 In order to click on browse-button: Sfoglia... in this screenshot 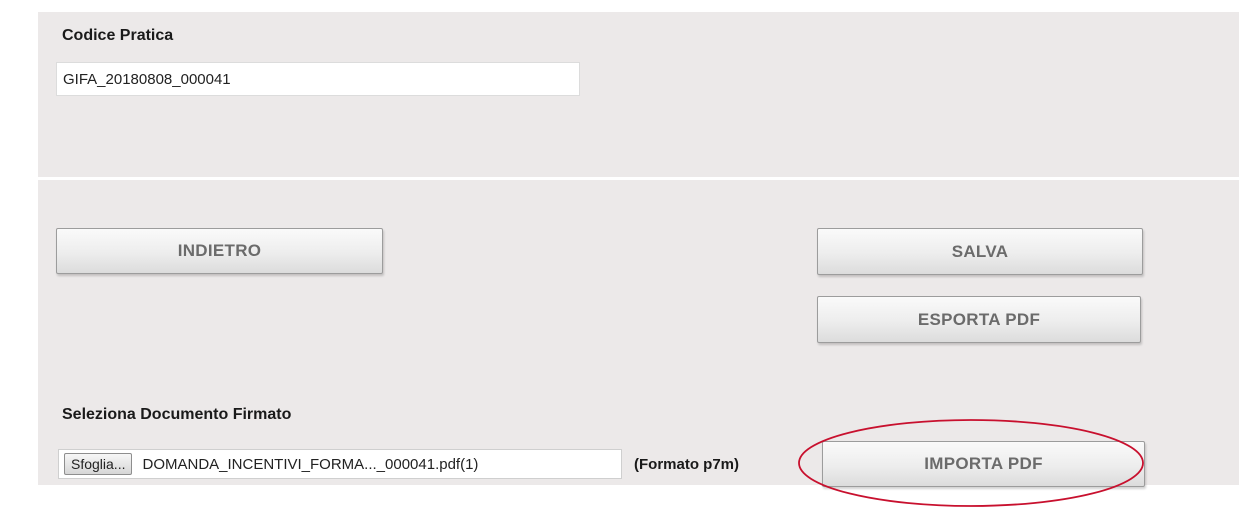, I will do `click(98, 464)`.